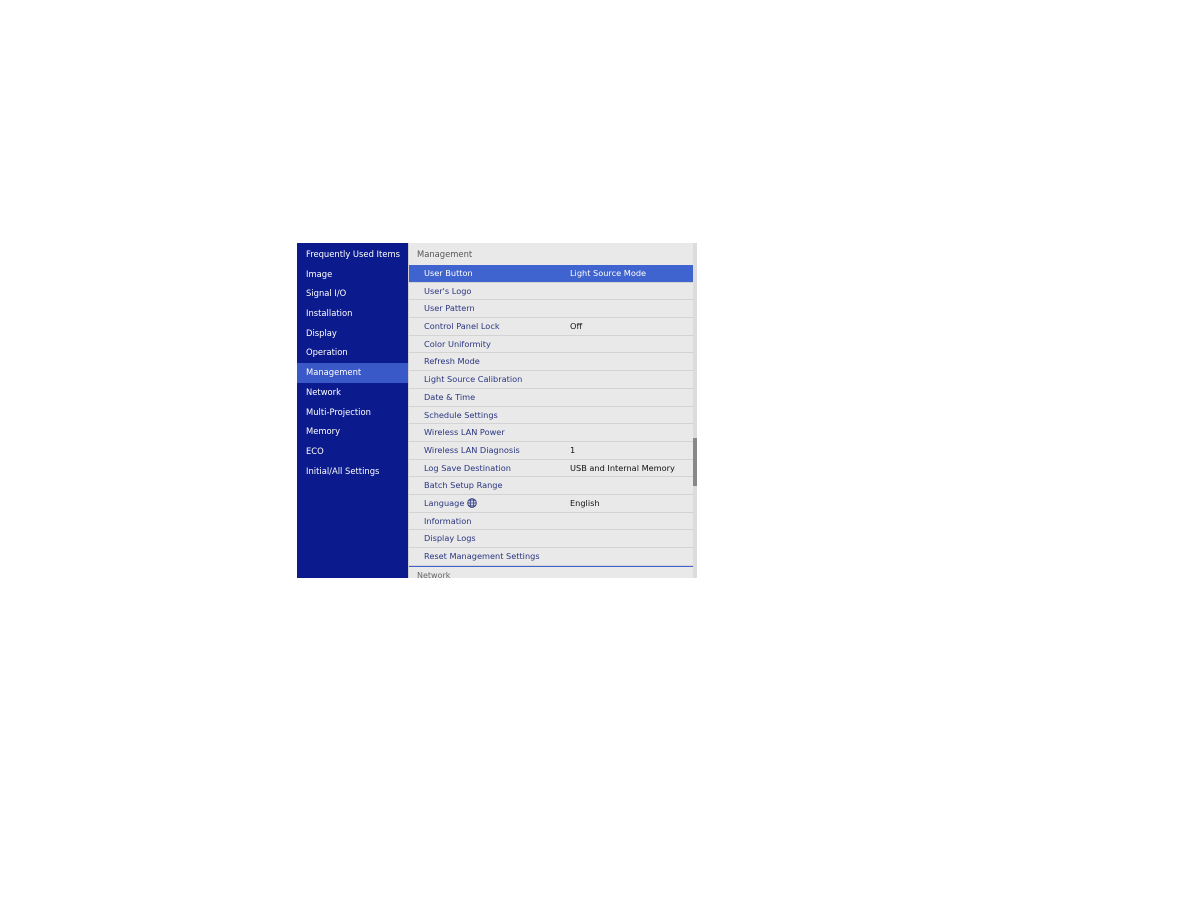  Describe the element at coordinates (352, 353) in the screenshot. I see `sidebar-item-operation: Operation` at that location.